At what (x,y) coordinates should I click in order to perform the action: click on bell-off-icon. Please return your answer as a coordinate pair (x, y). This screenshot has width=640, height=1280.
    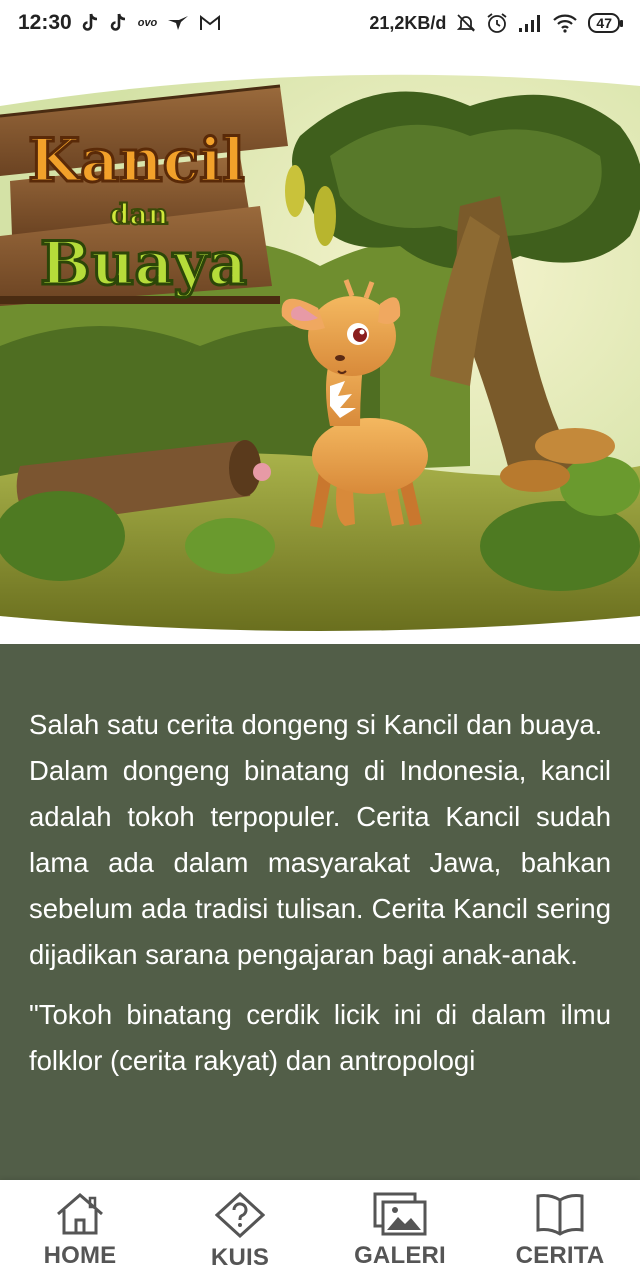
    Looking at the image, I should click on (466, 23).